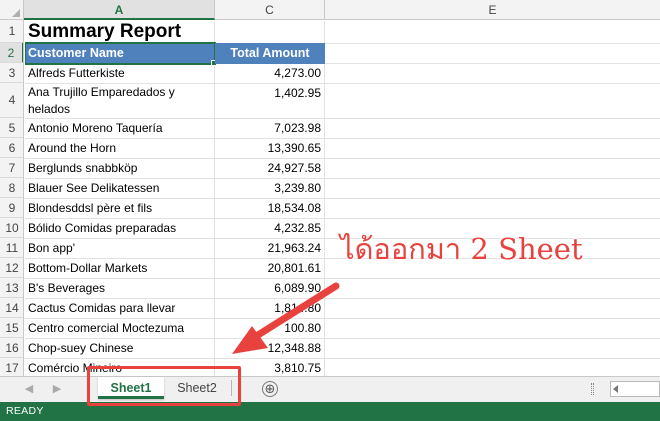 The width and height of the screenshot is (660, 421). I want to click on column-header-bar: A C E, so click(330, 10).